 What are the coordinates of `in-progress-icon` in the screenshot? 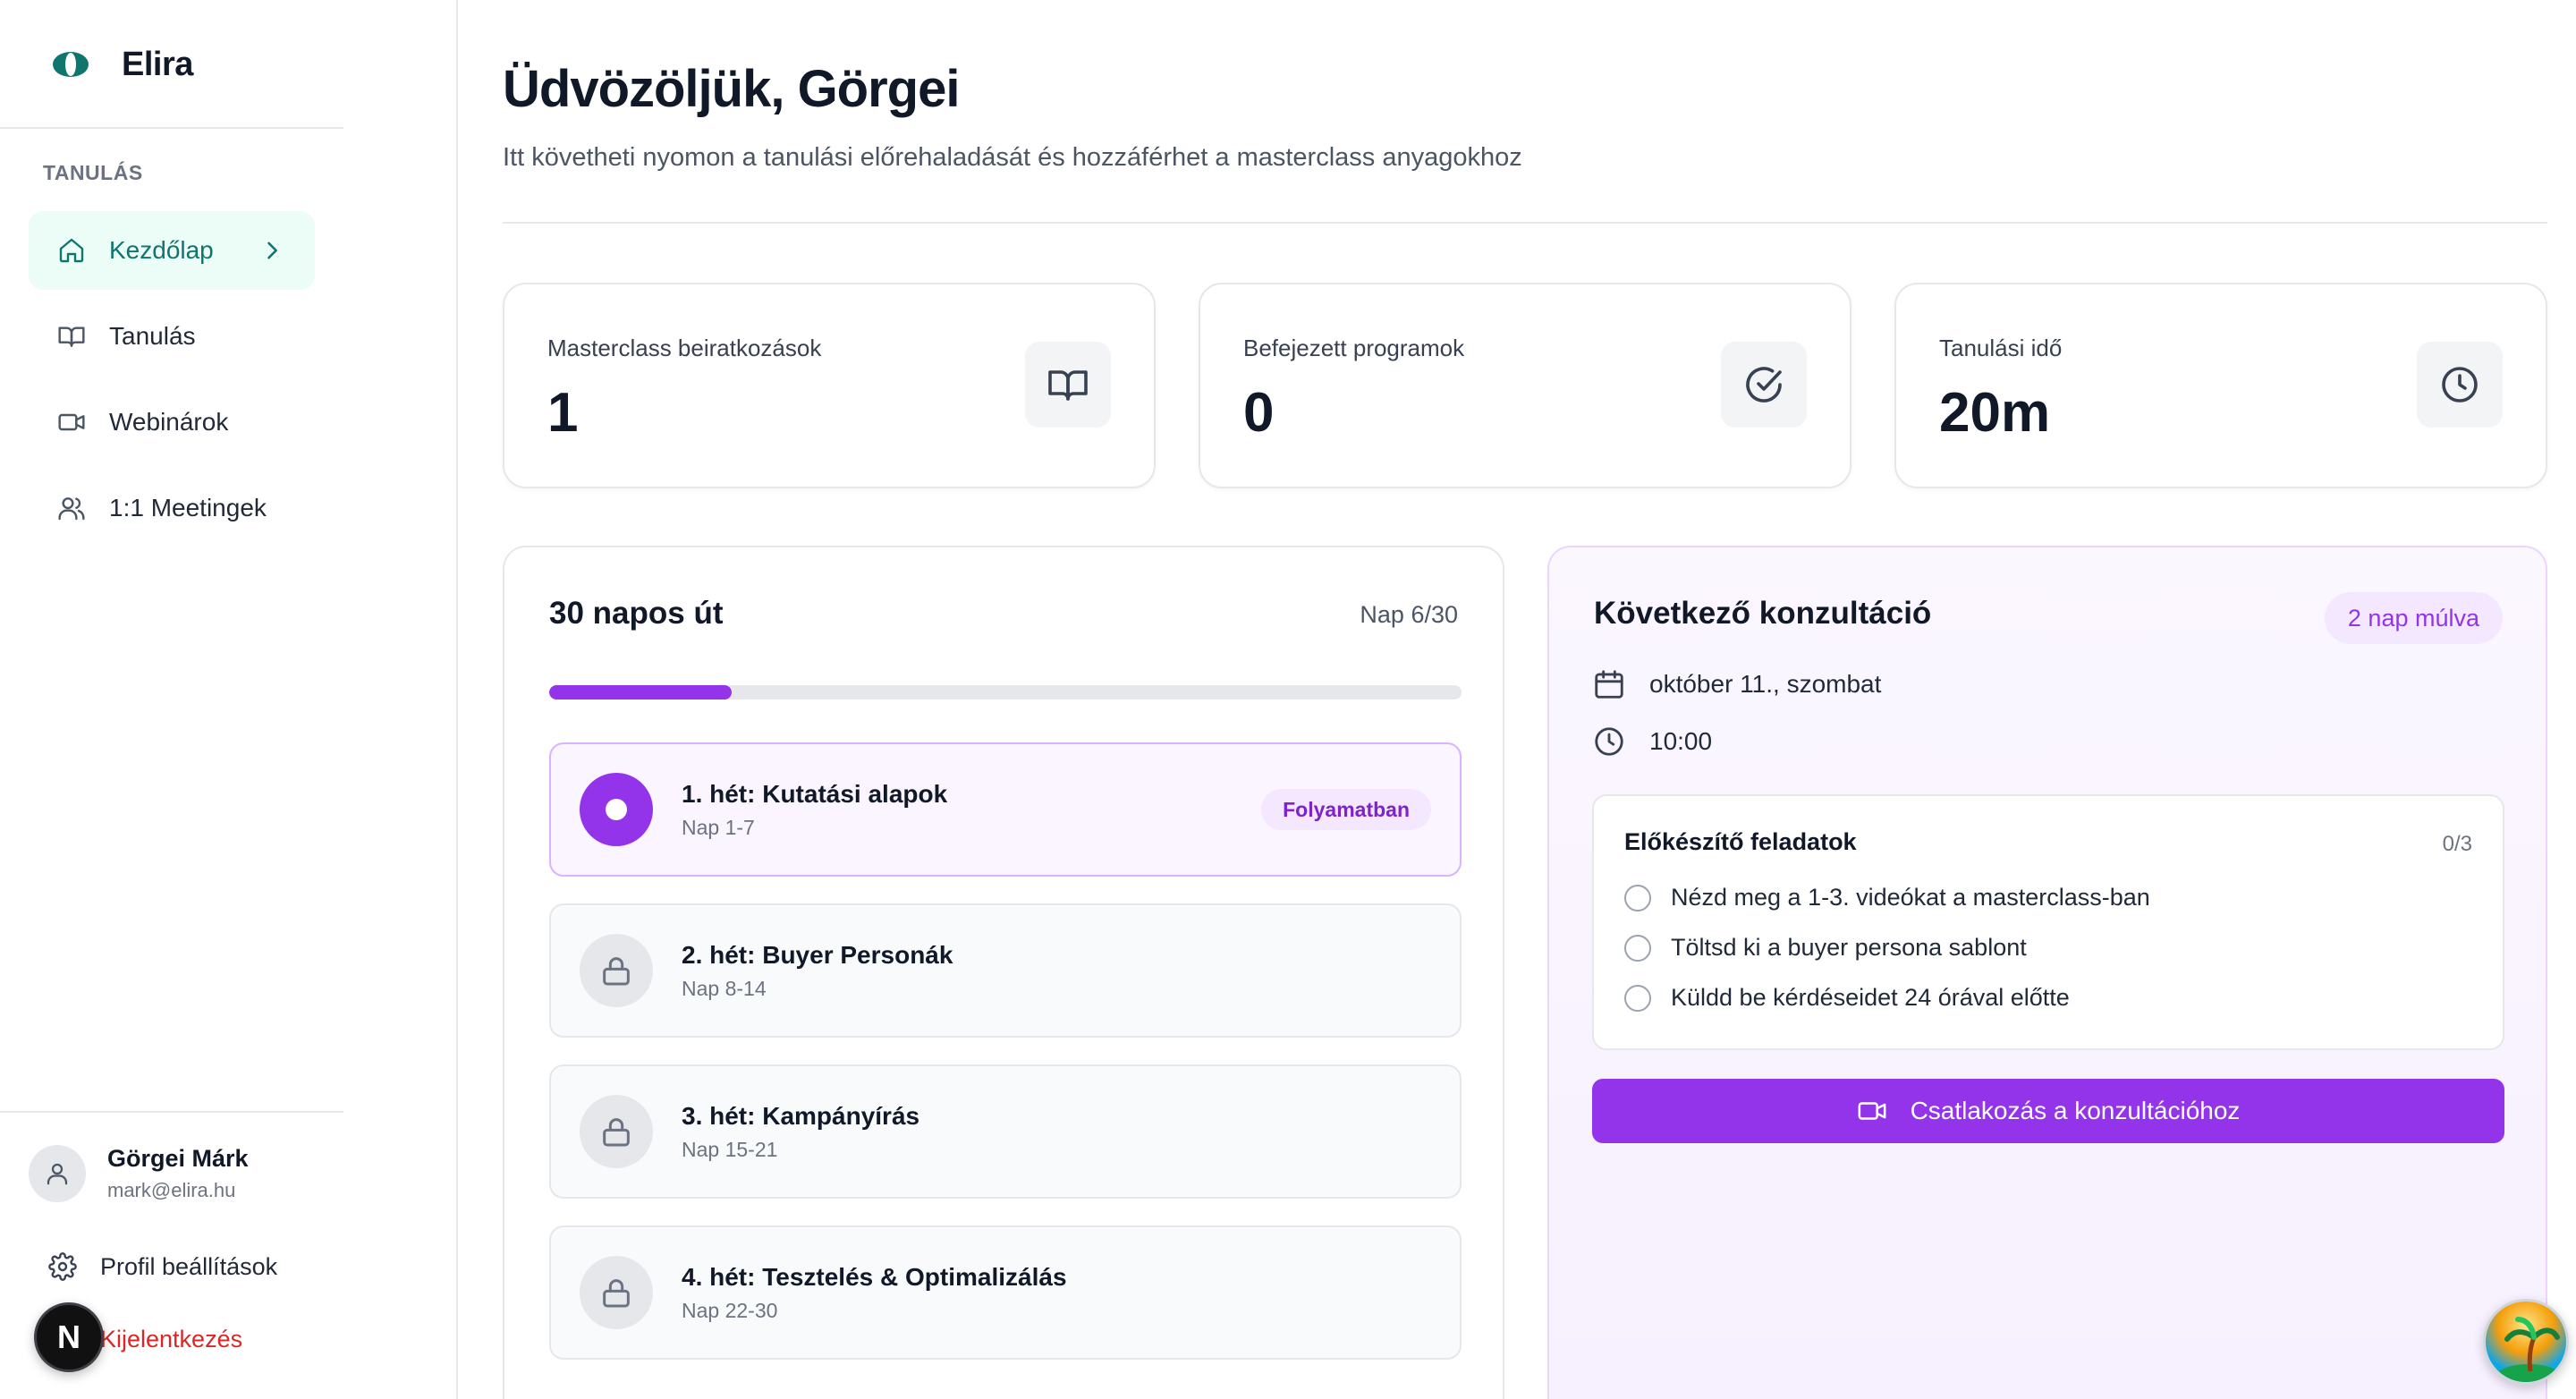 It's located at (616, 809).